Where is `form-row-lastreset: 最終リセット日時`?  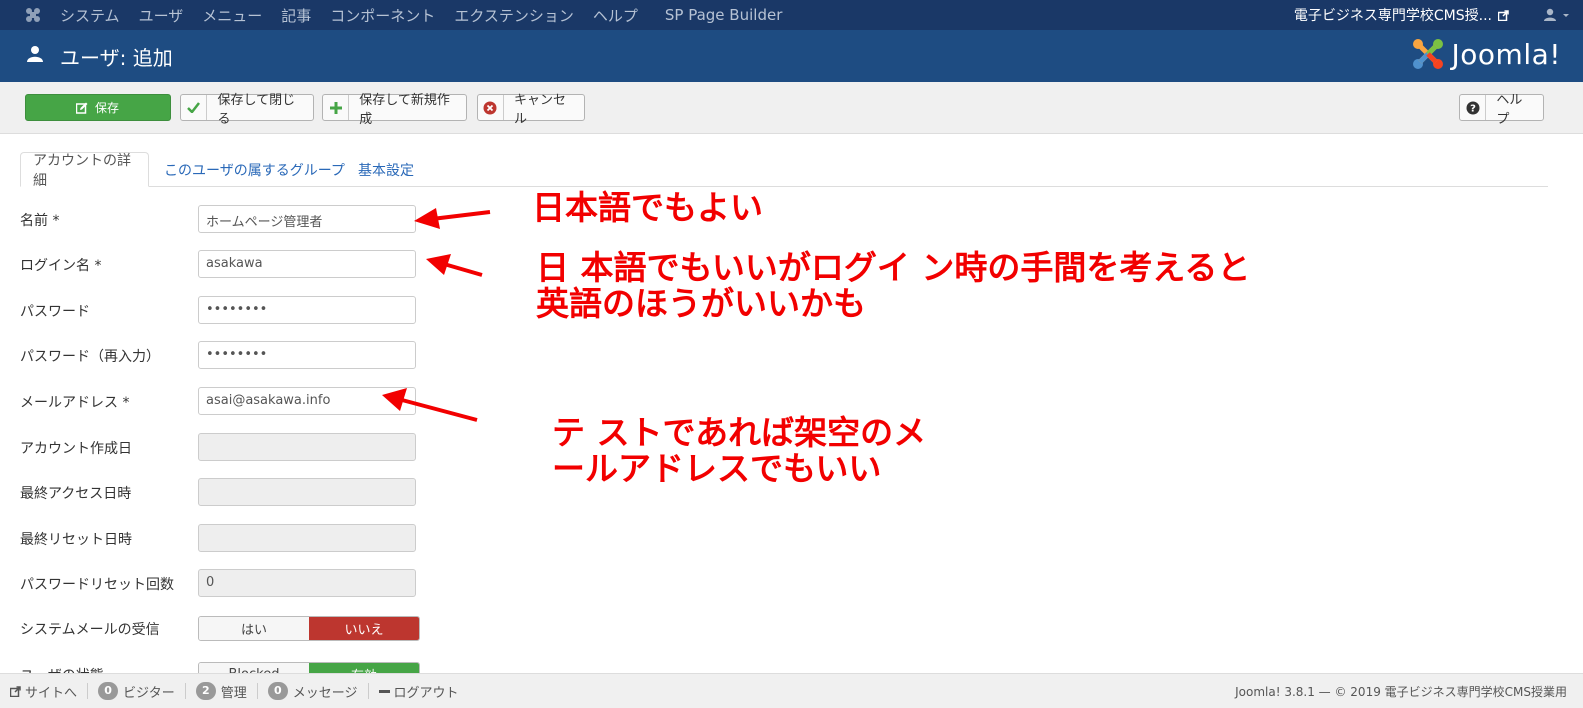 form-row-lastreset: 最終リセット日時 is located at coordinates (230, 538).